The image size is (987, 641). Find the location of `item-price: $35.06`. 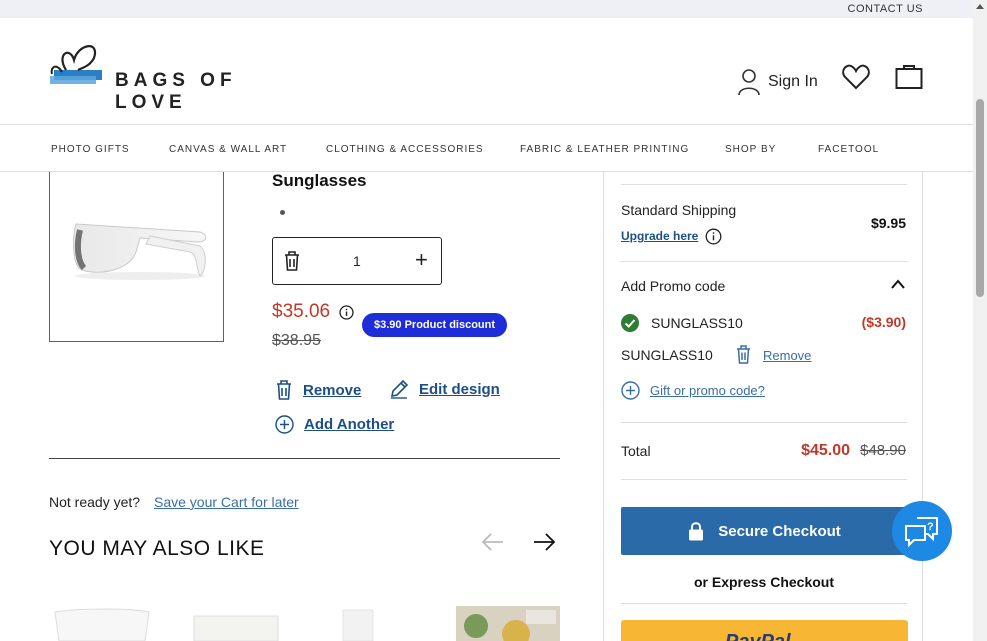

item-price: $35.06 is located at coordinates (301, 311).